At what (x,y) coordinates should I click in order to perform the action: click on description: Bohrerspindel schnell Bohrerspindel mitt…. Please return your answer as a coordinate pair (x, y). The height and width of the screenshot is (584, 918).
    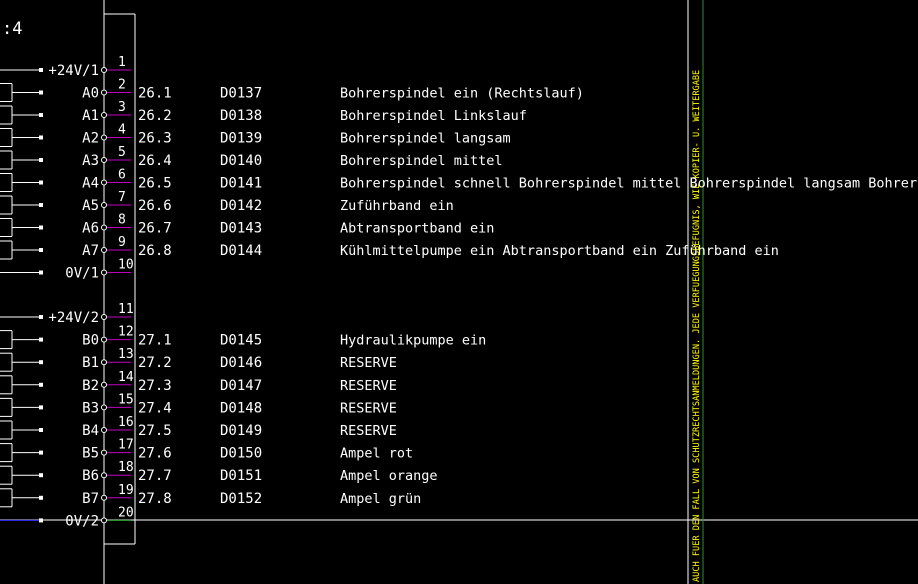
    Looking at the image, I should click on (629, 184).